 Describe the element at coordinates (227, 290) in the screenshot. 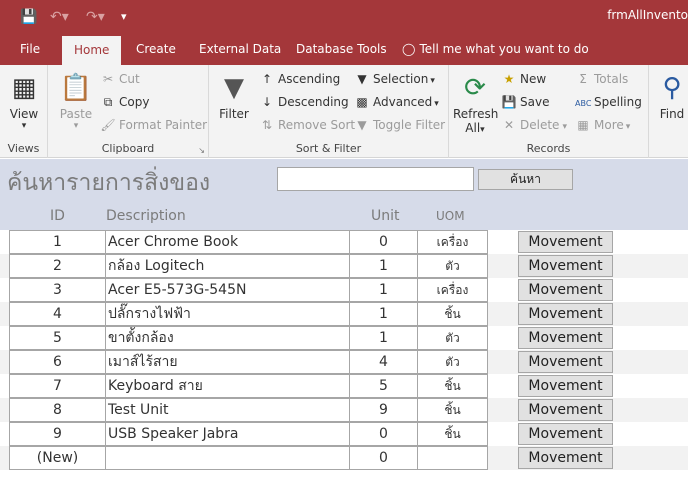

I see `description-field: Acer E5-573G-545N` at that location.